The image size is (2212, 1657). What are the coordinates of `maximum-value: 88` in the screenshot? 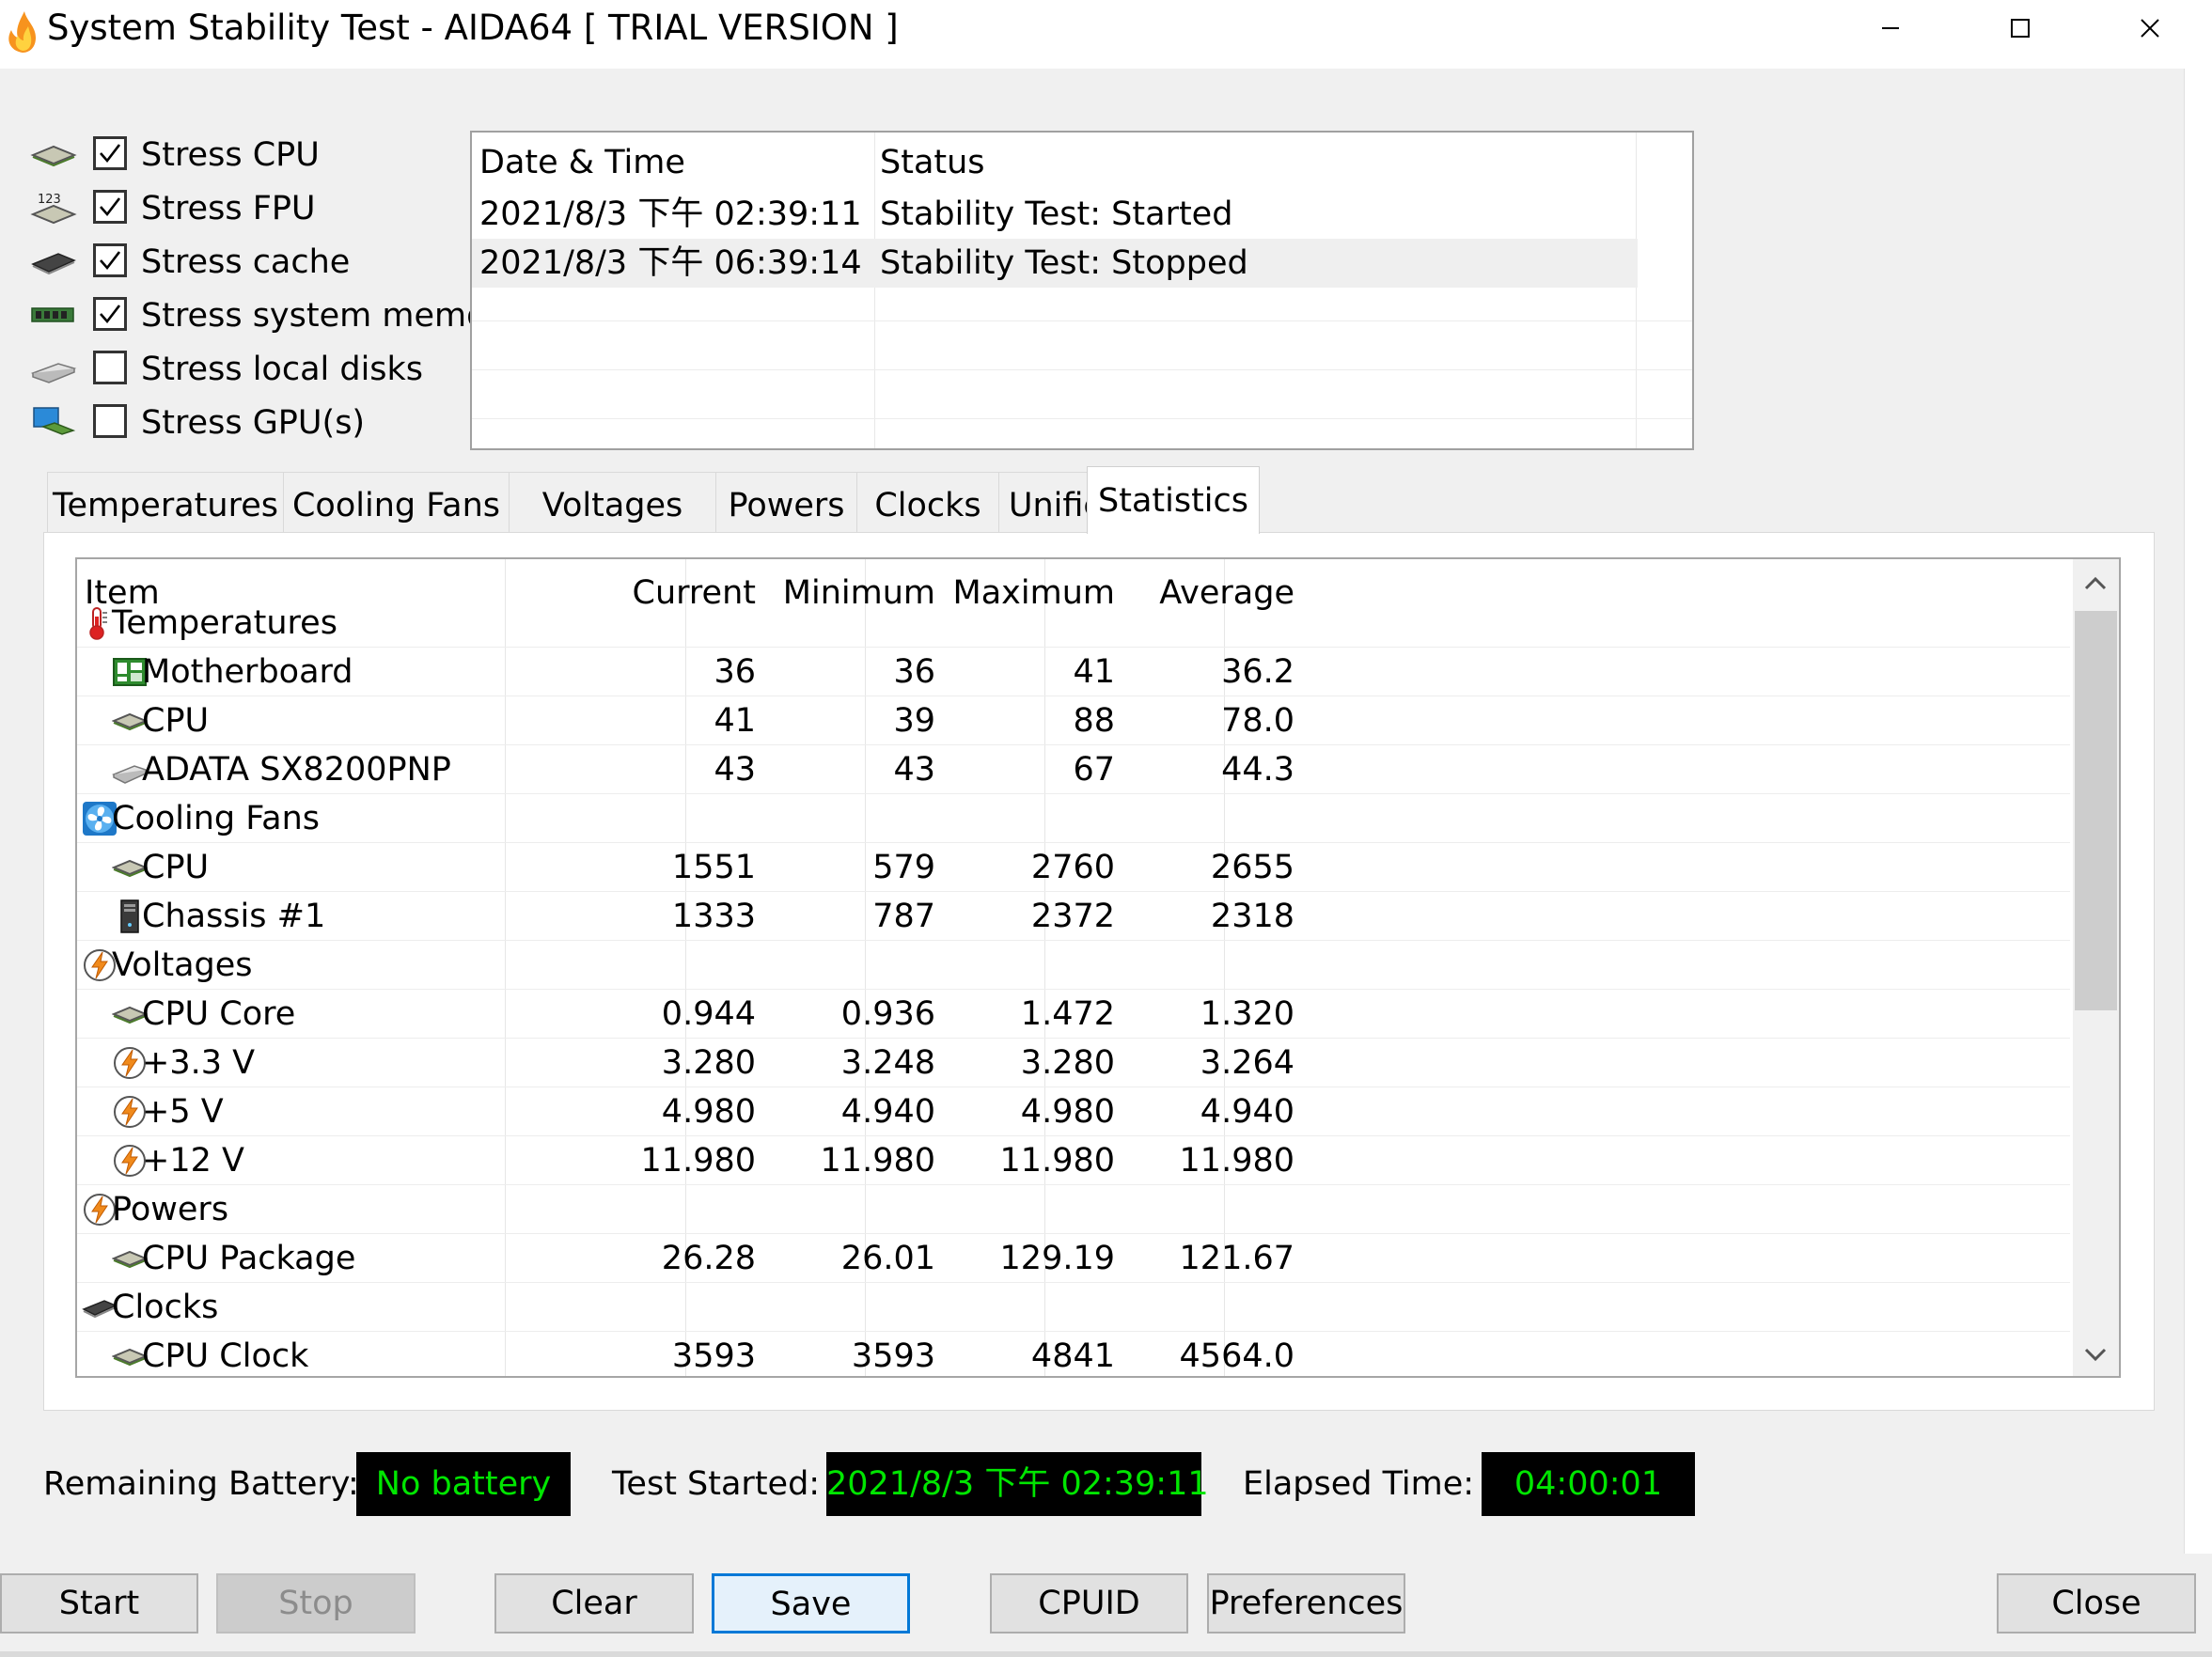 It's located at (1094, 721).